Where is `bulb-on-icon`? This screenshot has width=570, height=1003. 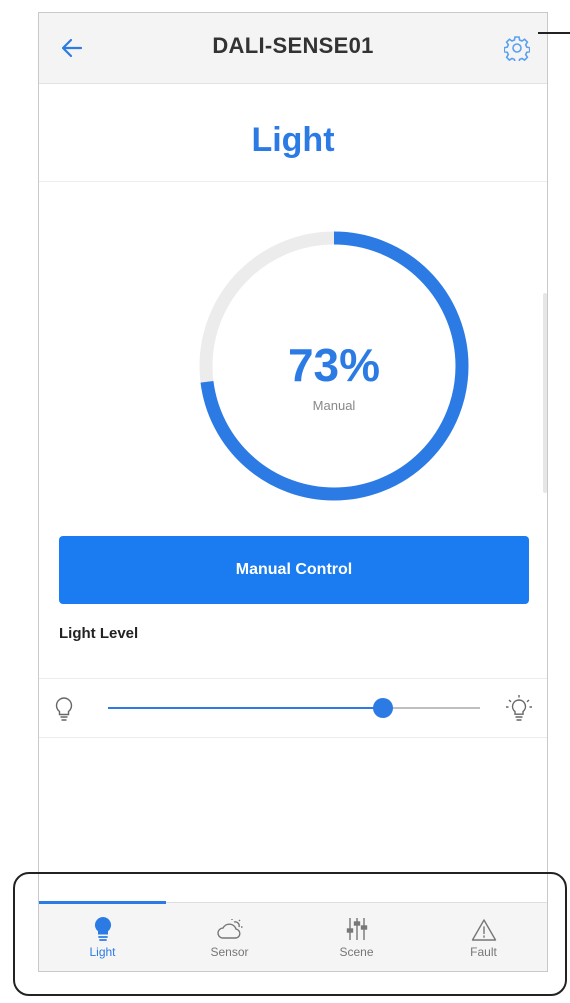
bulb-on-icon is located at coordinates (519, 708).